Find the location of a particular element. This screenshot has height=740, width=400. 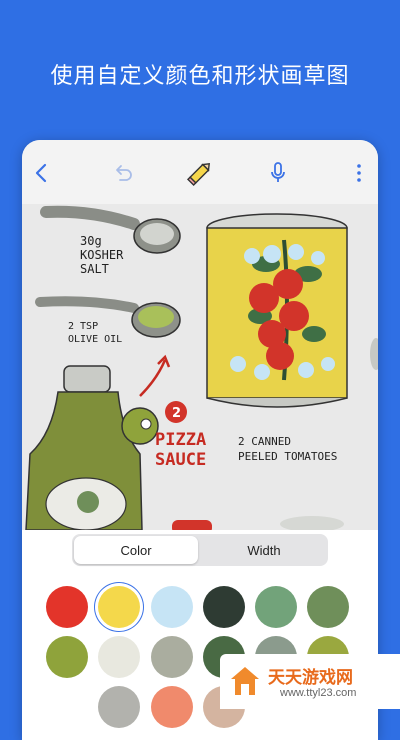

more-vertical-icon is located at coordinates (359, 173).